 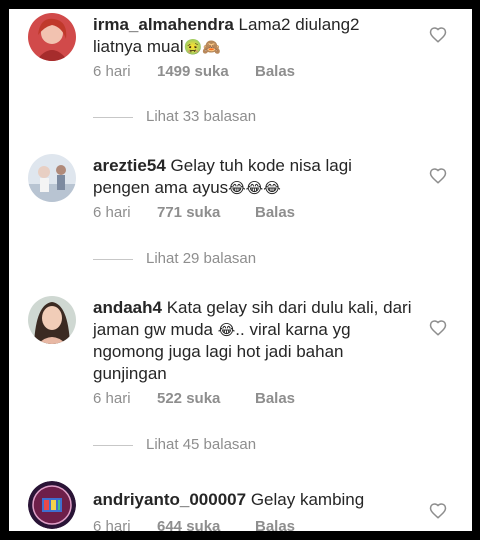 I want to click on comment-meta: 6 hari 522 suka Balas, so click(x=194, y=398).